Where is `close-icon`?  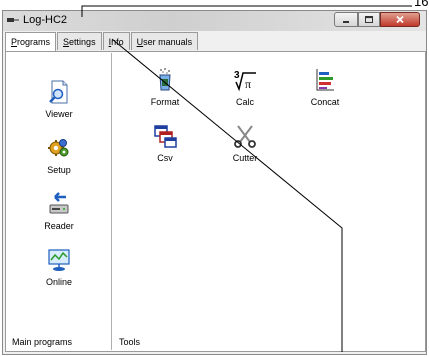 close-icon is located at coordinates (400, 19).